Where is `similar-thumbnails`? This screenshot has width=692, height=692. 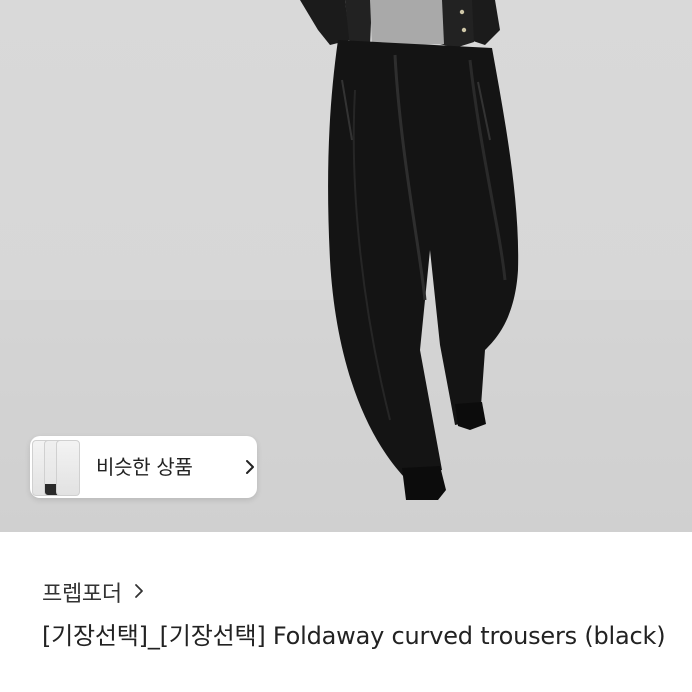
similar-thumbnails is located at coordinates (55, 467).